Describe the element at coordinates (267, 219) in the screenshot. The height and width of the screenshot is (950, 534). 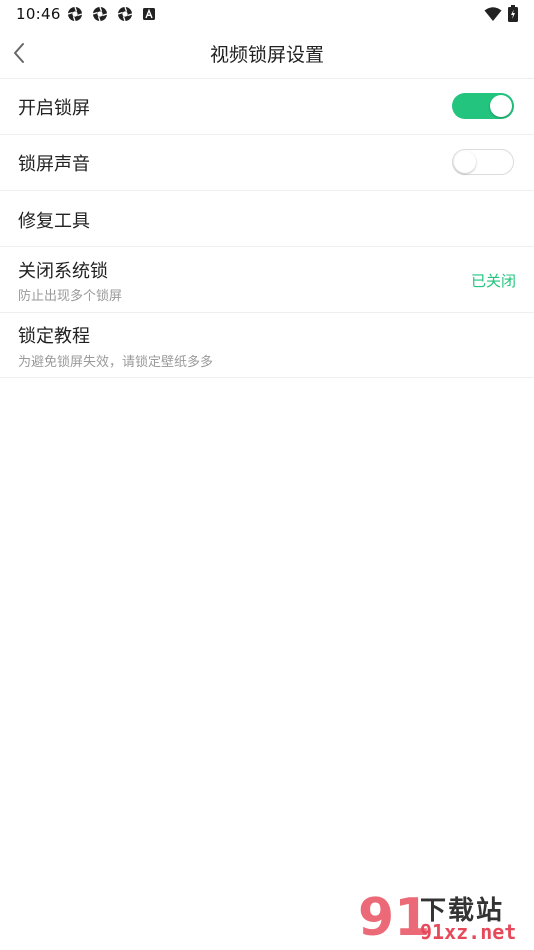
I see `setting-row-repair-tool: 修复工具` at that location.